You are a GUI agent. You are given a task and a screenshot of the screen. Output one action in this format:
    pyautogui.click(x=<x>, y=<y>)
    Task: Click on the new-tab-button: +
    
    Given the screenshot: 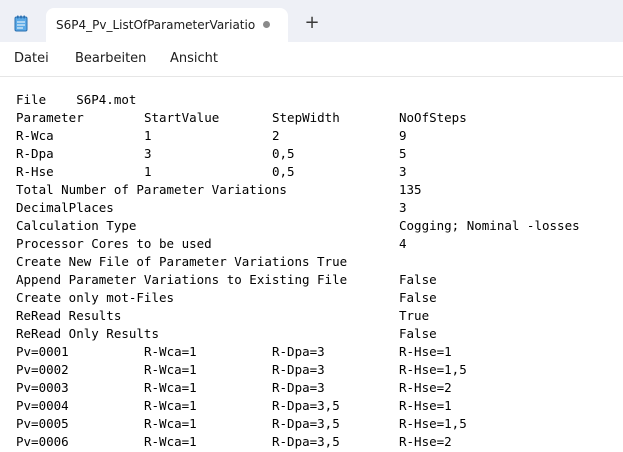 What is the action you would take?
    pyautogui.click(x=312, y=23)
    